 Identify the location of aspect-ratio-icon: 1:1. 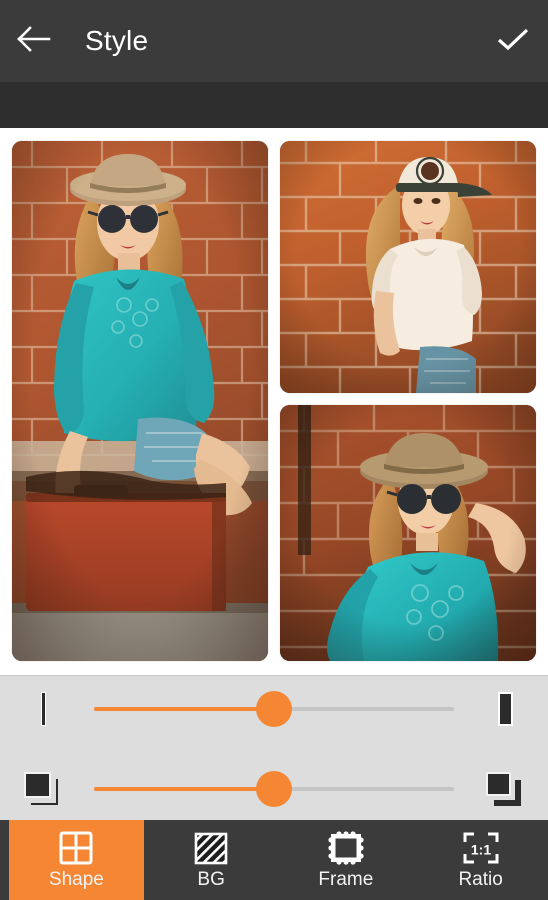
(481, 848).